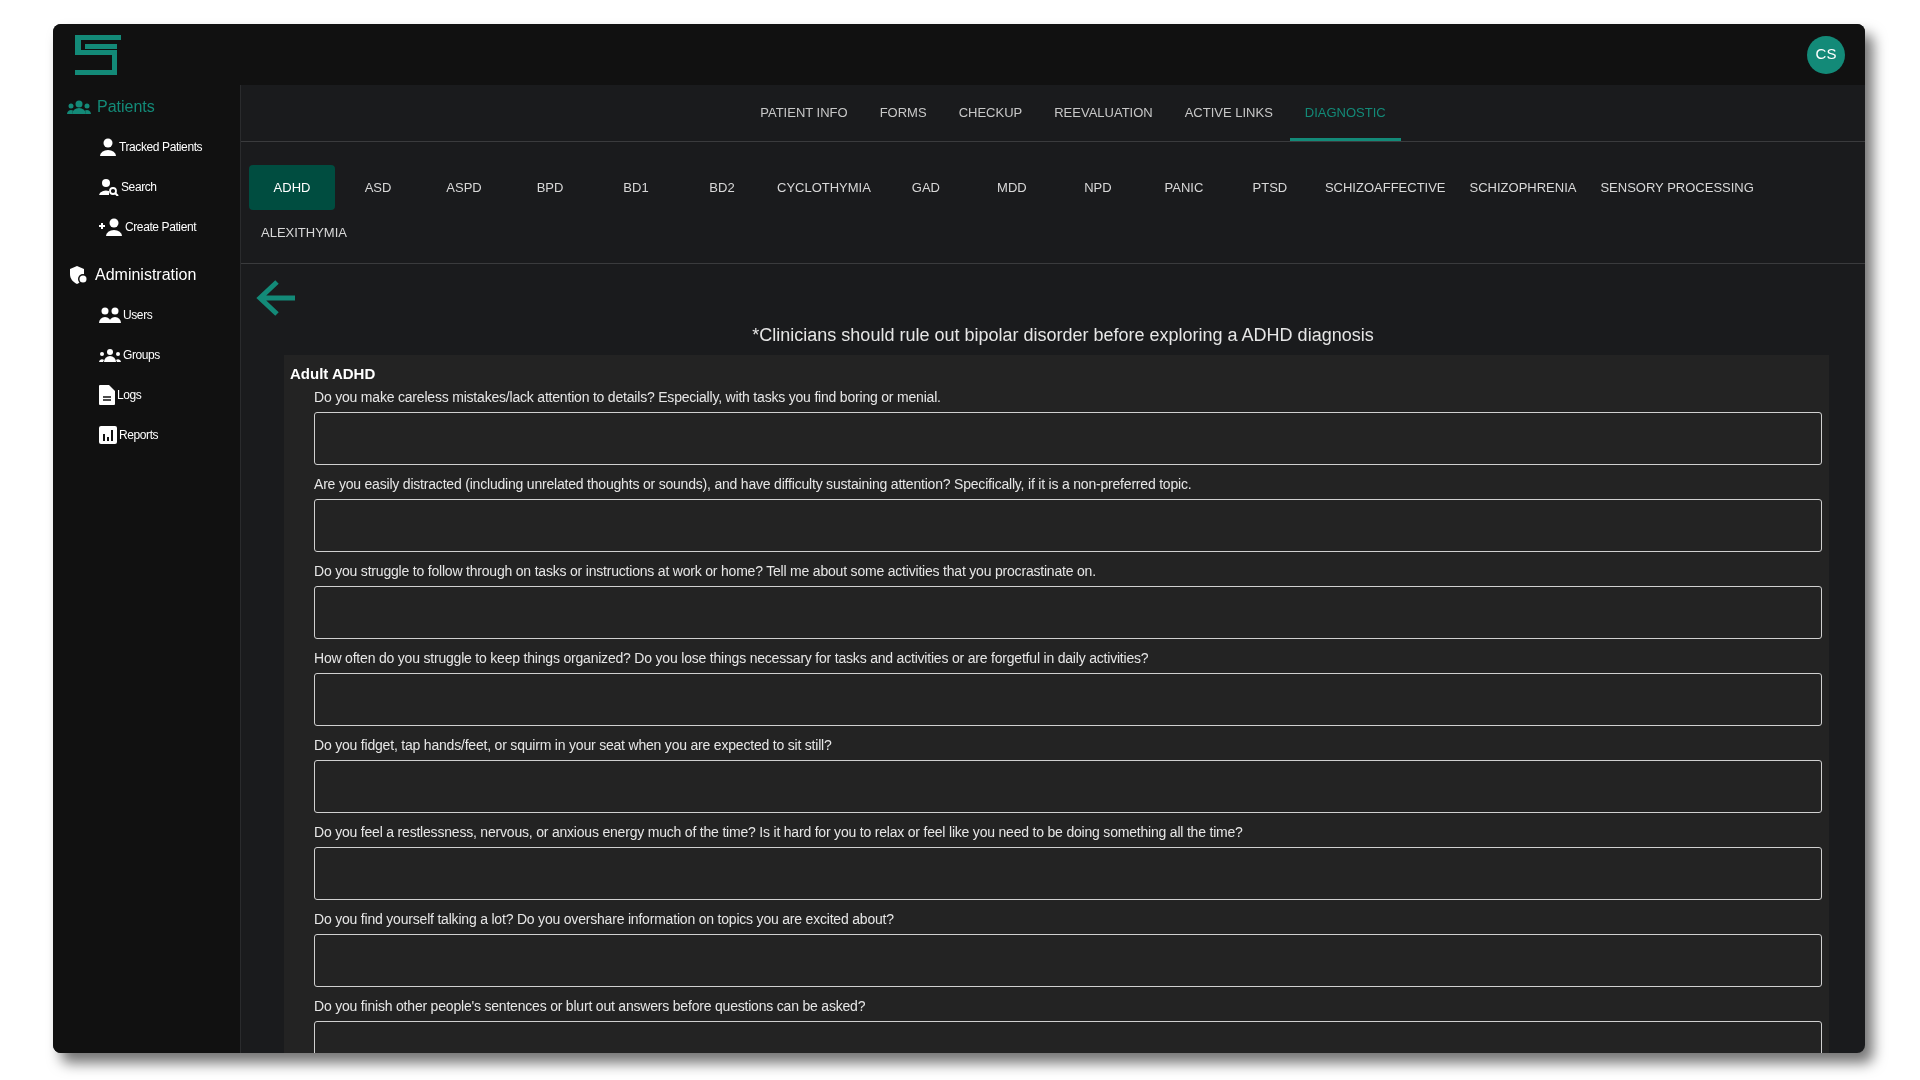  I want to click on diagnosis-tab: CYCLOTHYMIA, so click(824, 187).